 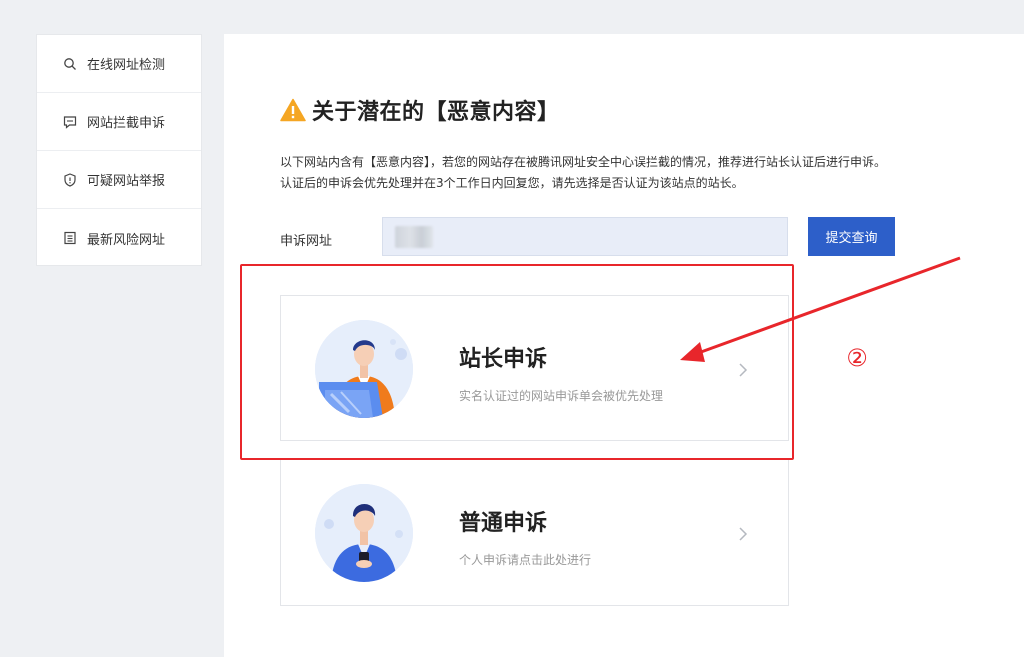 What do you see at coordinates (503, 359) in the screenshot?
I see `card-title: 站长申诉` at bounding box center [503, 359].